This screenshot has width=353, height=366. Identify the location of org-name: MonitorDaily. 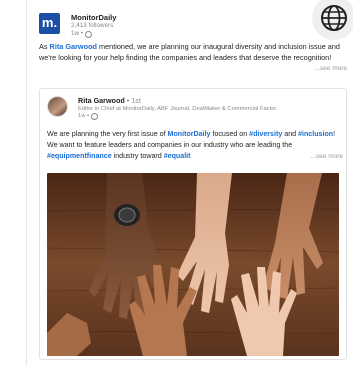
(93, 17).